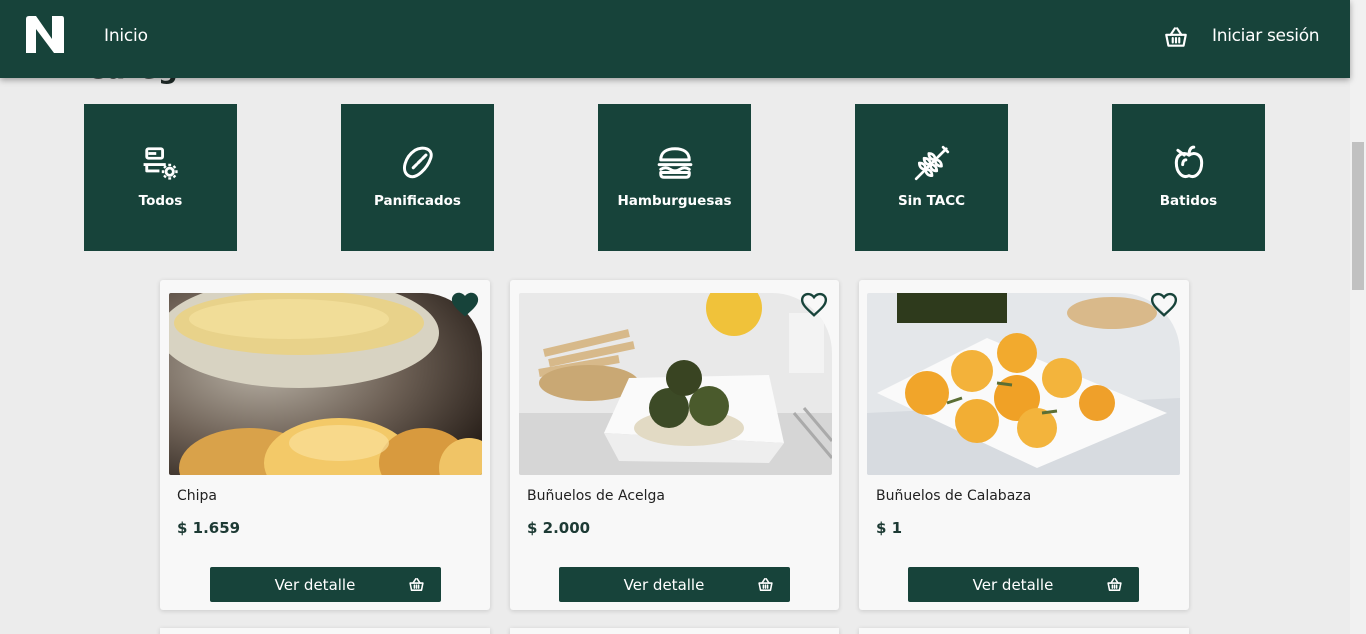 This screenshot has height=634, width=1366. What do you see at coordinates (1358, 216) in the screenshot?
I see `scrollbar-thumb` at bounding box center [1358, 216].